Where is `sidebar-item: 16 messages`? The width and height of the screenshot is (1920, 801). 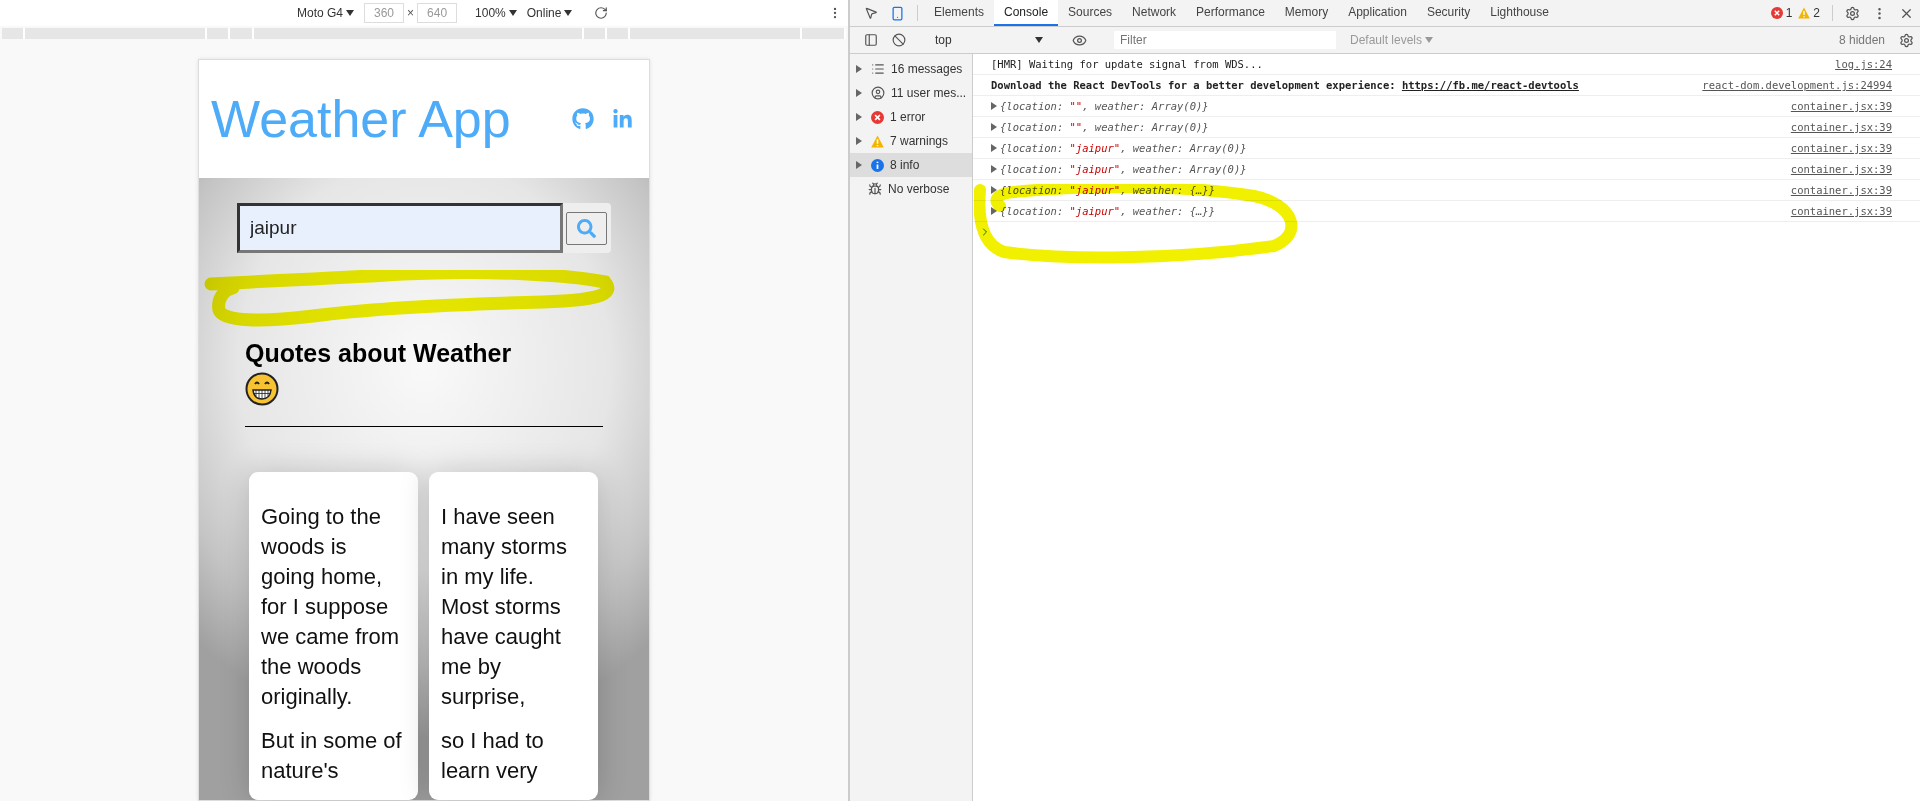 sidebar-item: 16 messages is located at coordinates (911, 69).